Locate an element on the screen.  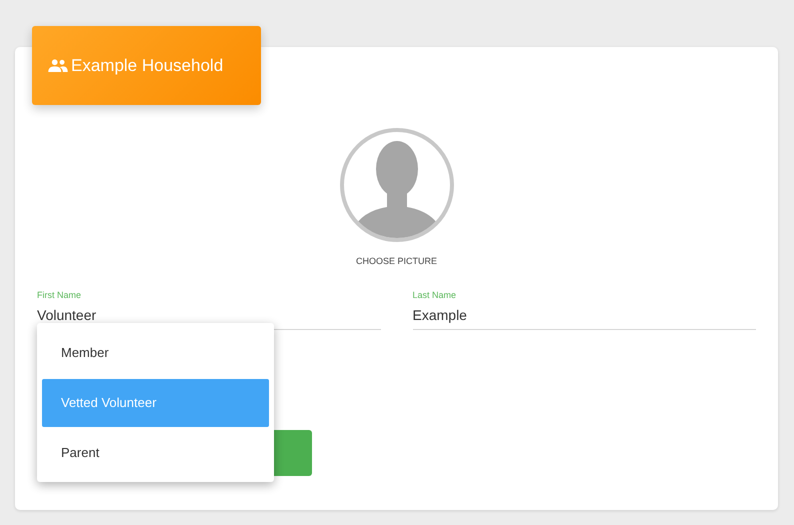
text-field: Last Name Example is located at coordinates (584, 310).